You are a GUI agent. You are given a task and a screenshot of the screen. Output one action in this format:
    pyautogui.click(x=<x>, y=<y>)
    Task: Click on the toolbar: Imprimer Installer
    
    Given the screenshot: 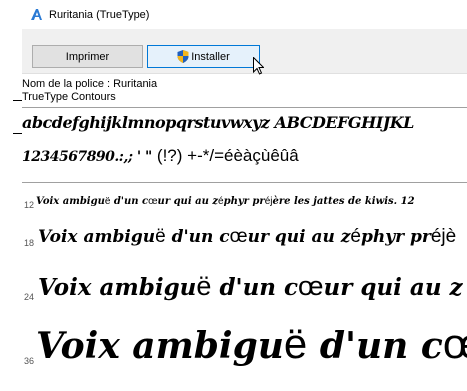 What is the action you would take?
    pyautogui.click(x=244, y=51)
    